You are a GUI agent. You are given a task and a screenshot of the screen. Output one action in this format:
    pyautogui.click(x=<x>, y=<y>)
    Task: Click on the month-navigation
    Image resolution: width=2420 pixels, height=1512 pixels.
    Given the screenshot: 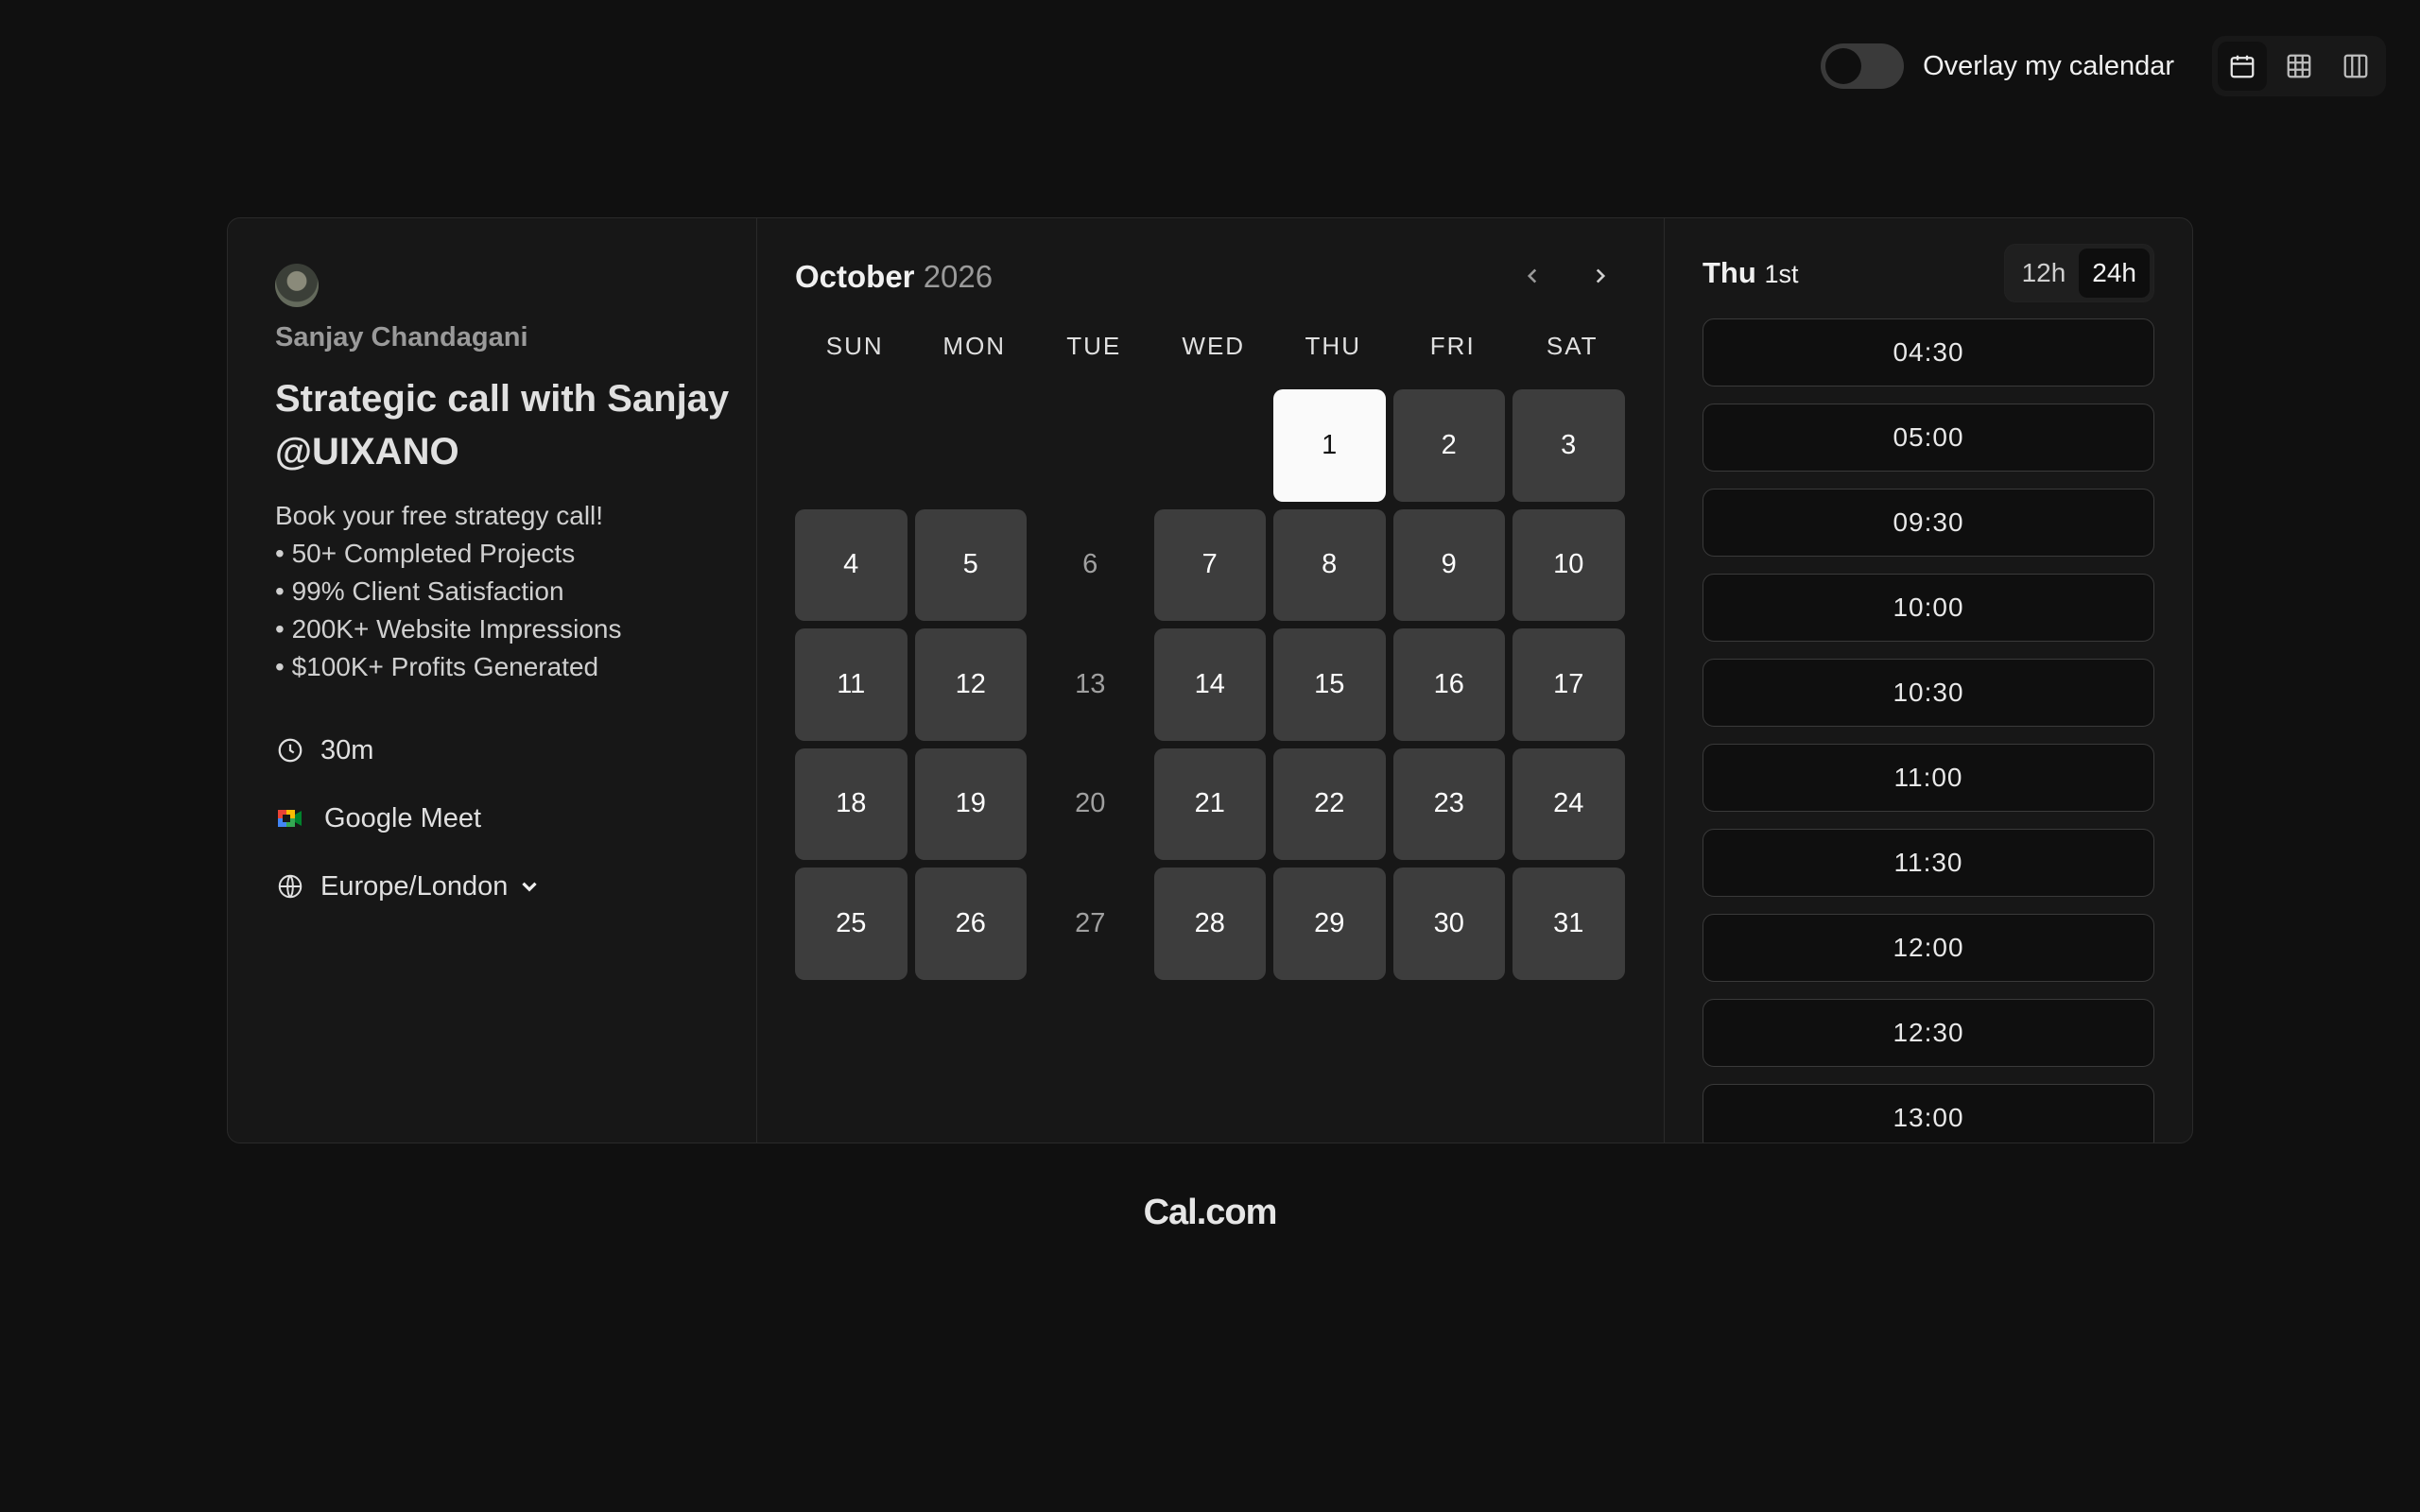 What is the action you would take?
    pyautogui.click(x=1566, y=276)
    